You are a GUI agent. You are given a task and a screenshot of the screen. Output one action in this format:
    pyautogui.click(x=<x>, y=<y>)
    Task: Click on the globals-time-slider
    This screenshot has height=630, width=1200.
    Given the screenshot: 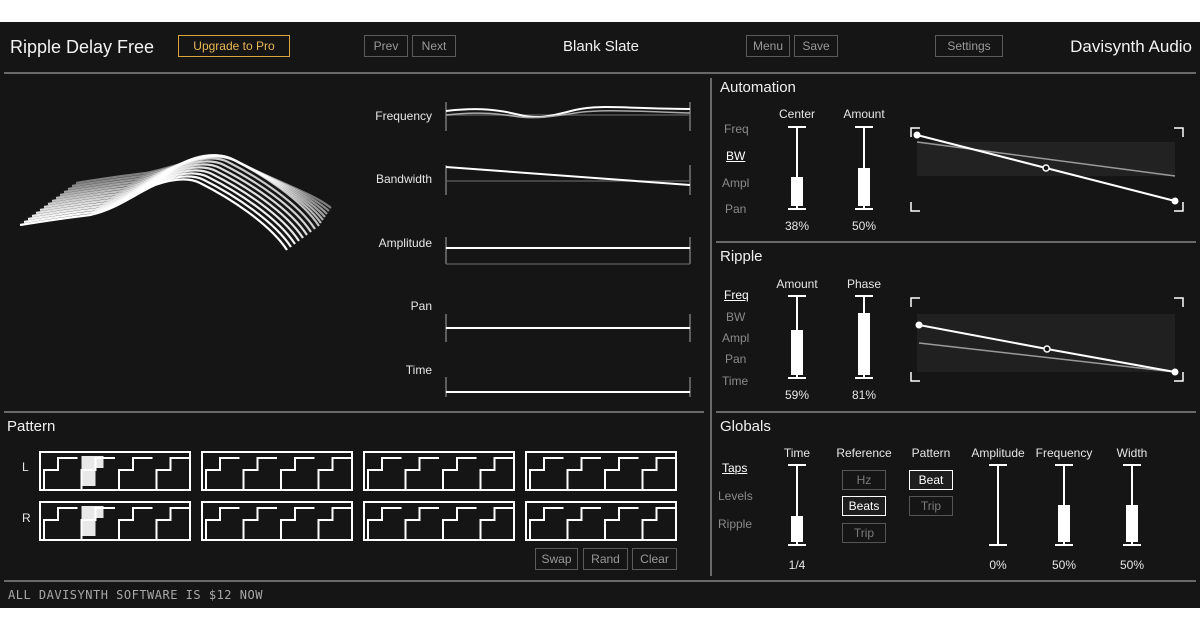 What is the action you would take?
    pyautogui.click(x=797, y=505)
    